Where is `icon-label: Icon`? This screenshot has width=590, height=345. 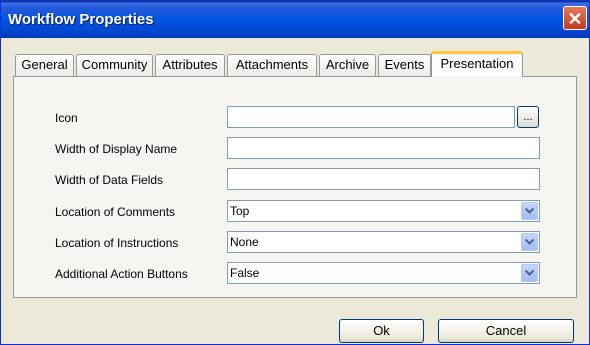
icon-label: Icon is located at coordinates (66, 118).